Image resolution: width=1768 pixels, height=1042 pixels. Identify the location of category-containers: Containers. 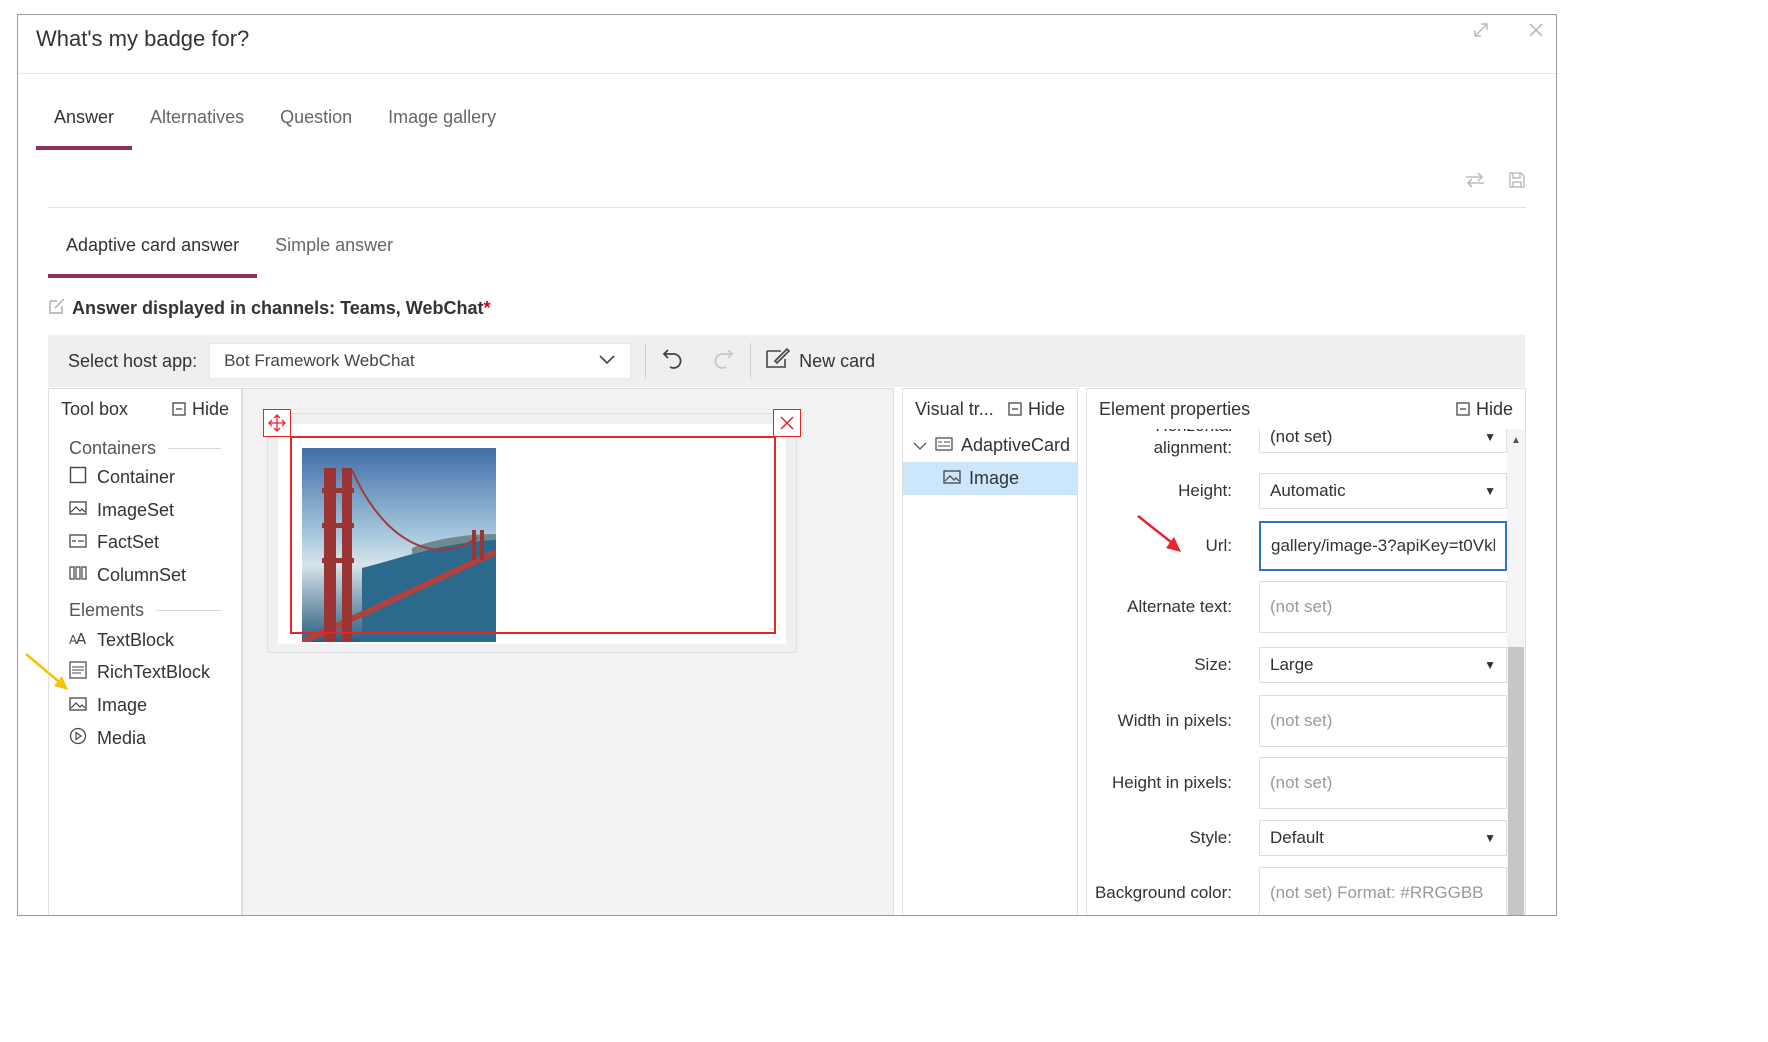
(155, 448).